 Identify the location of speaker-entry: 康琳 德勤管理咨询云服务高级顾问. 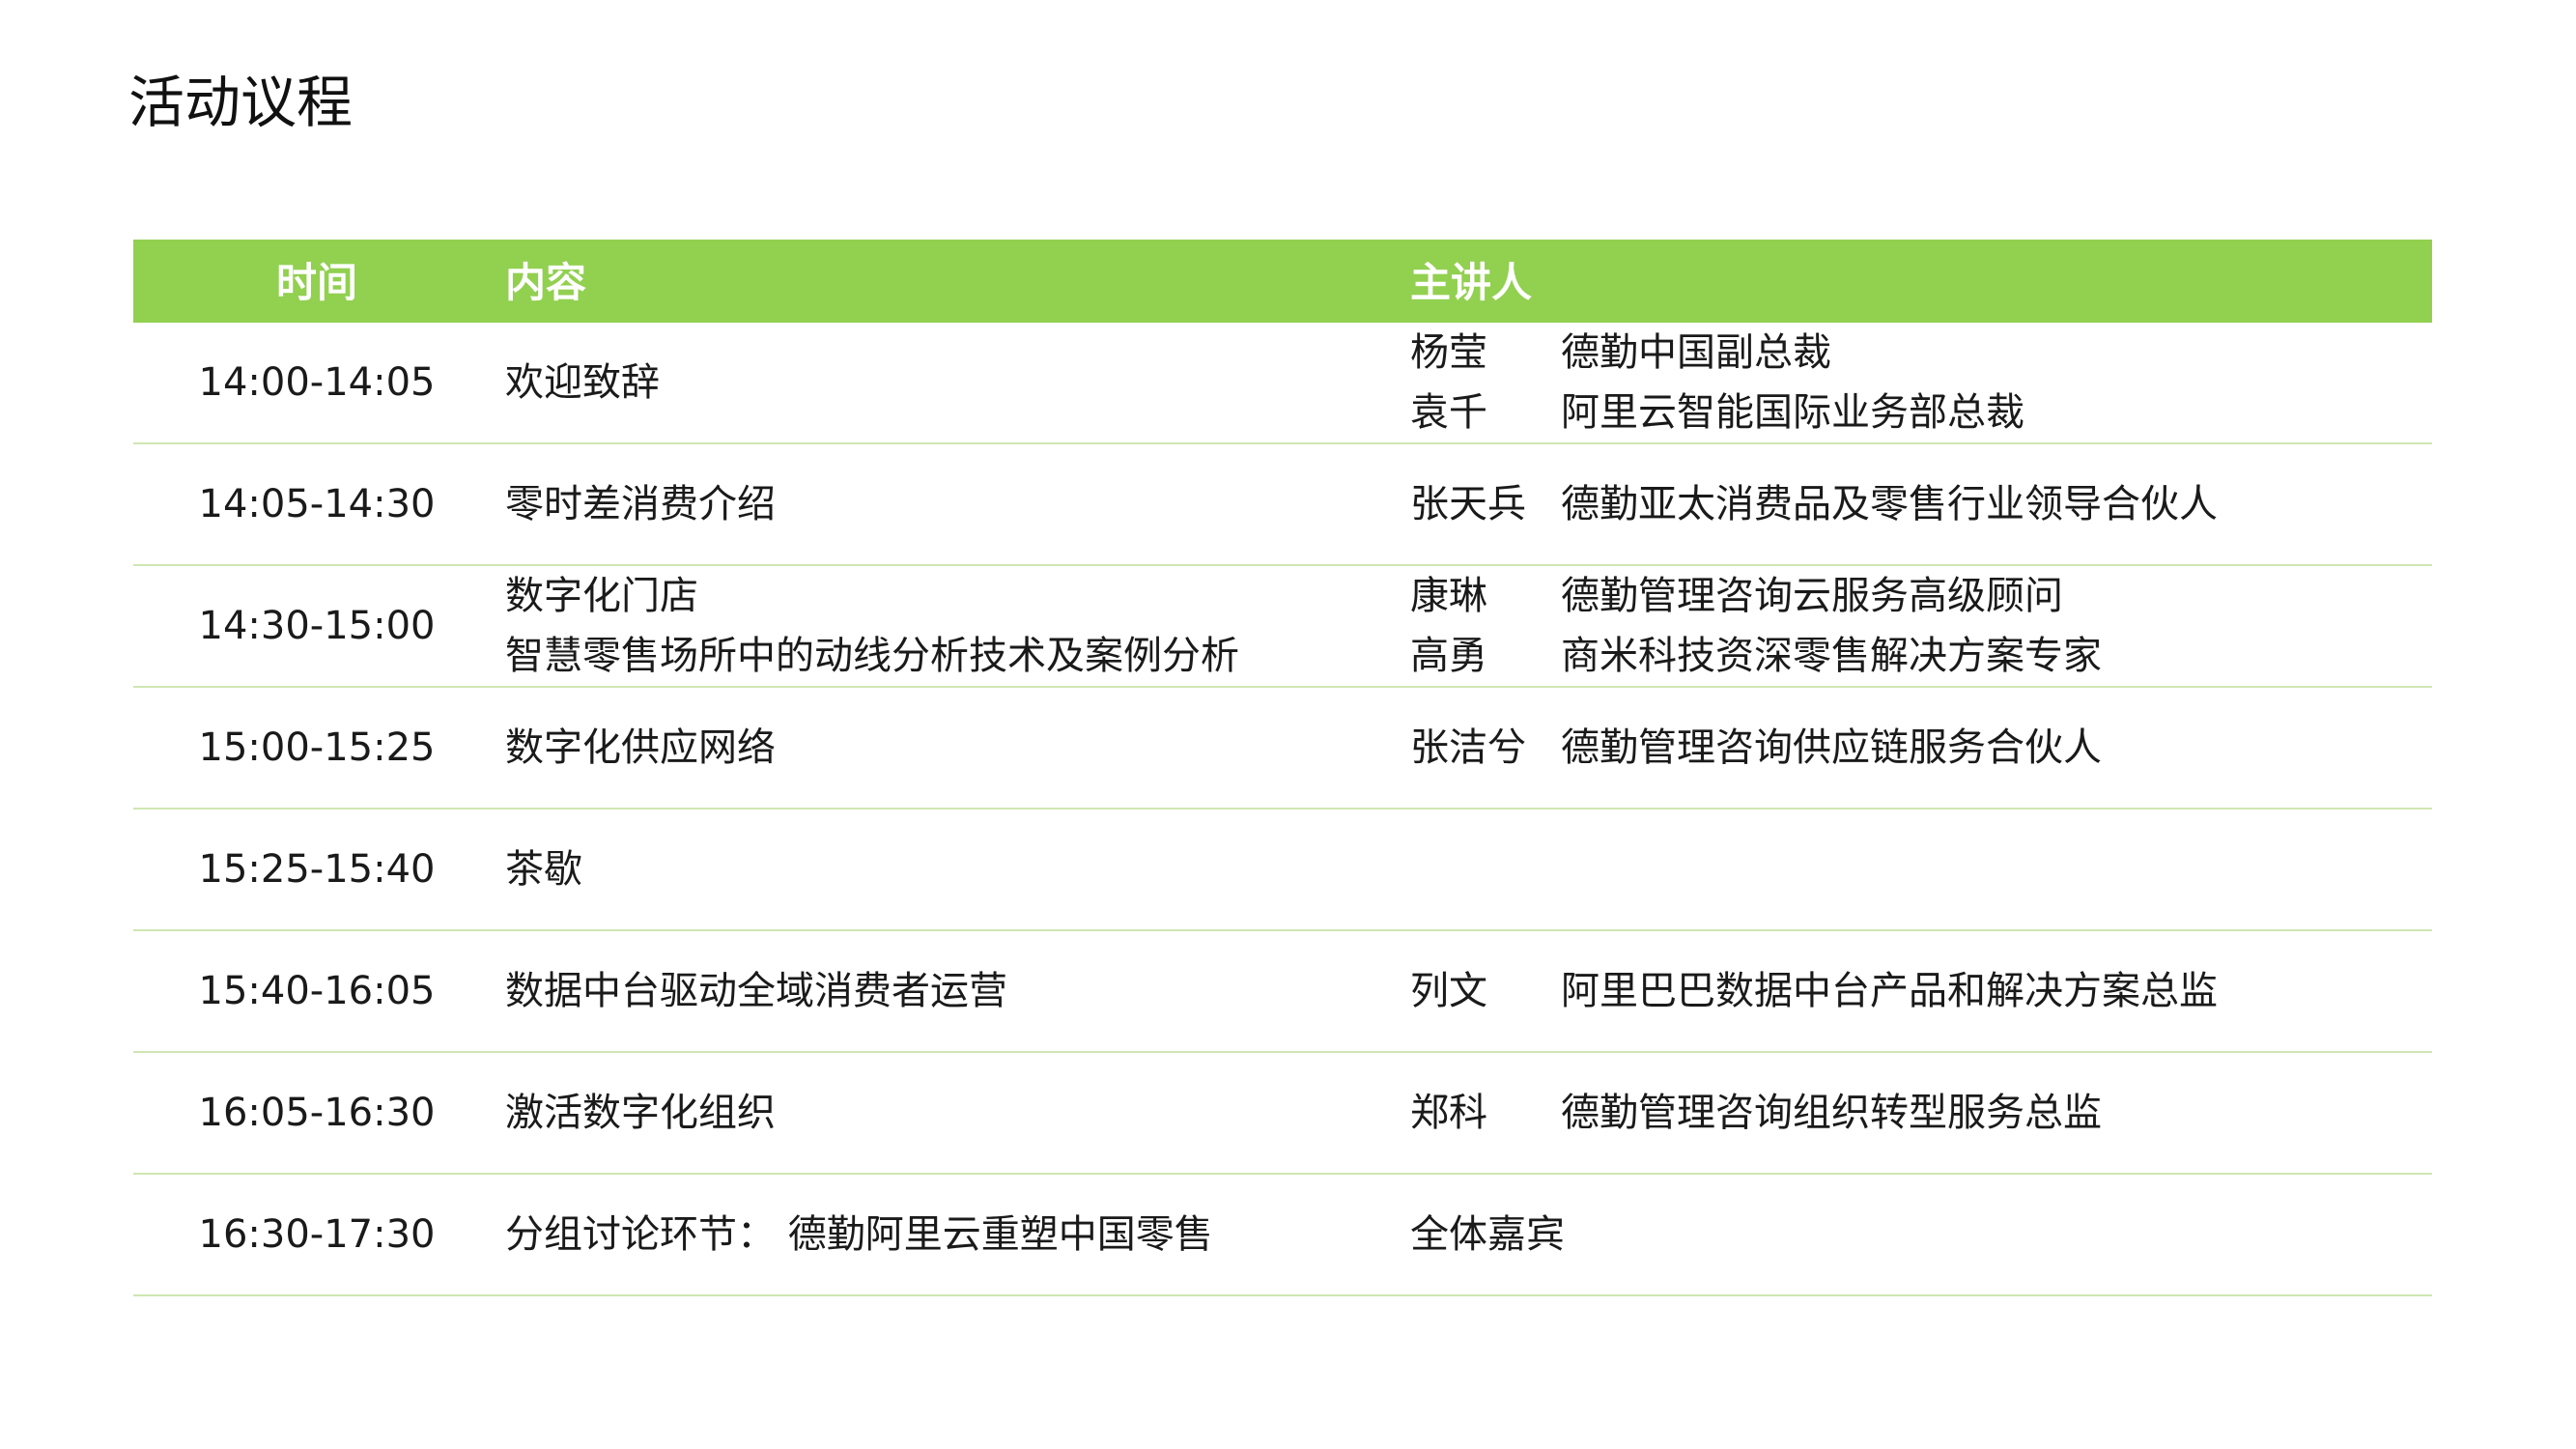
(1917, 596).